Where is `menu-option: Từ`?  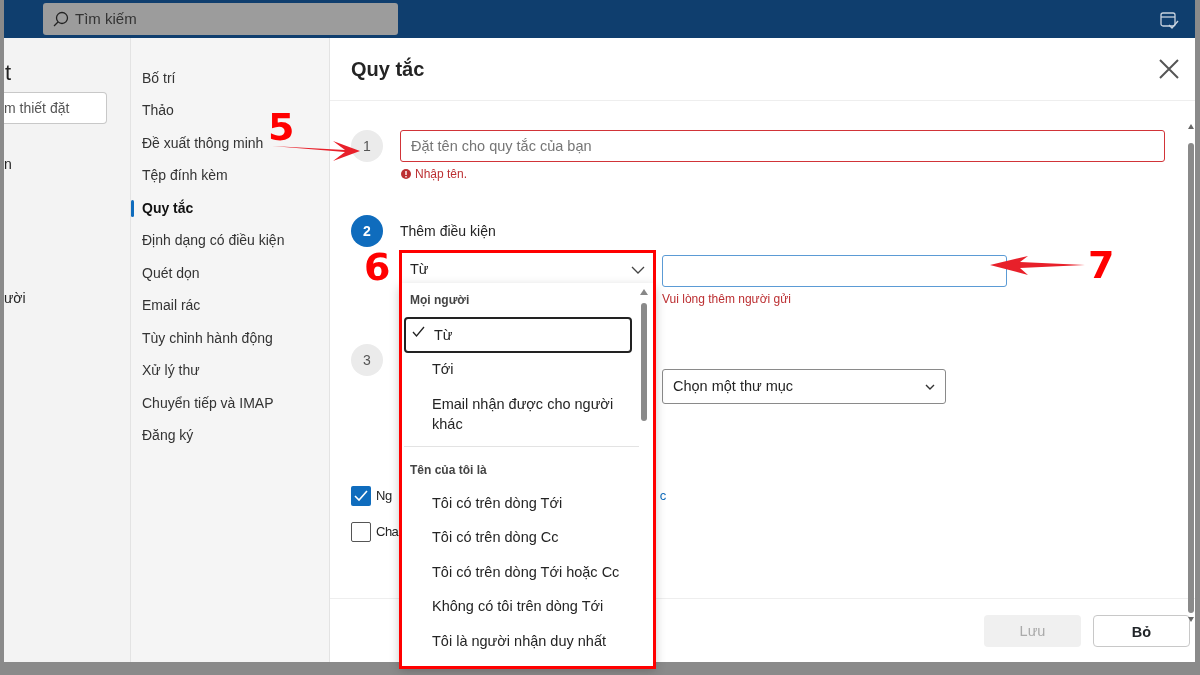
menu-option: Từ is located at coordinates (518, 335).